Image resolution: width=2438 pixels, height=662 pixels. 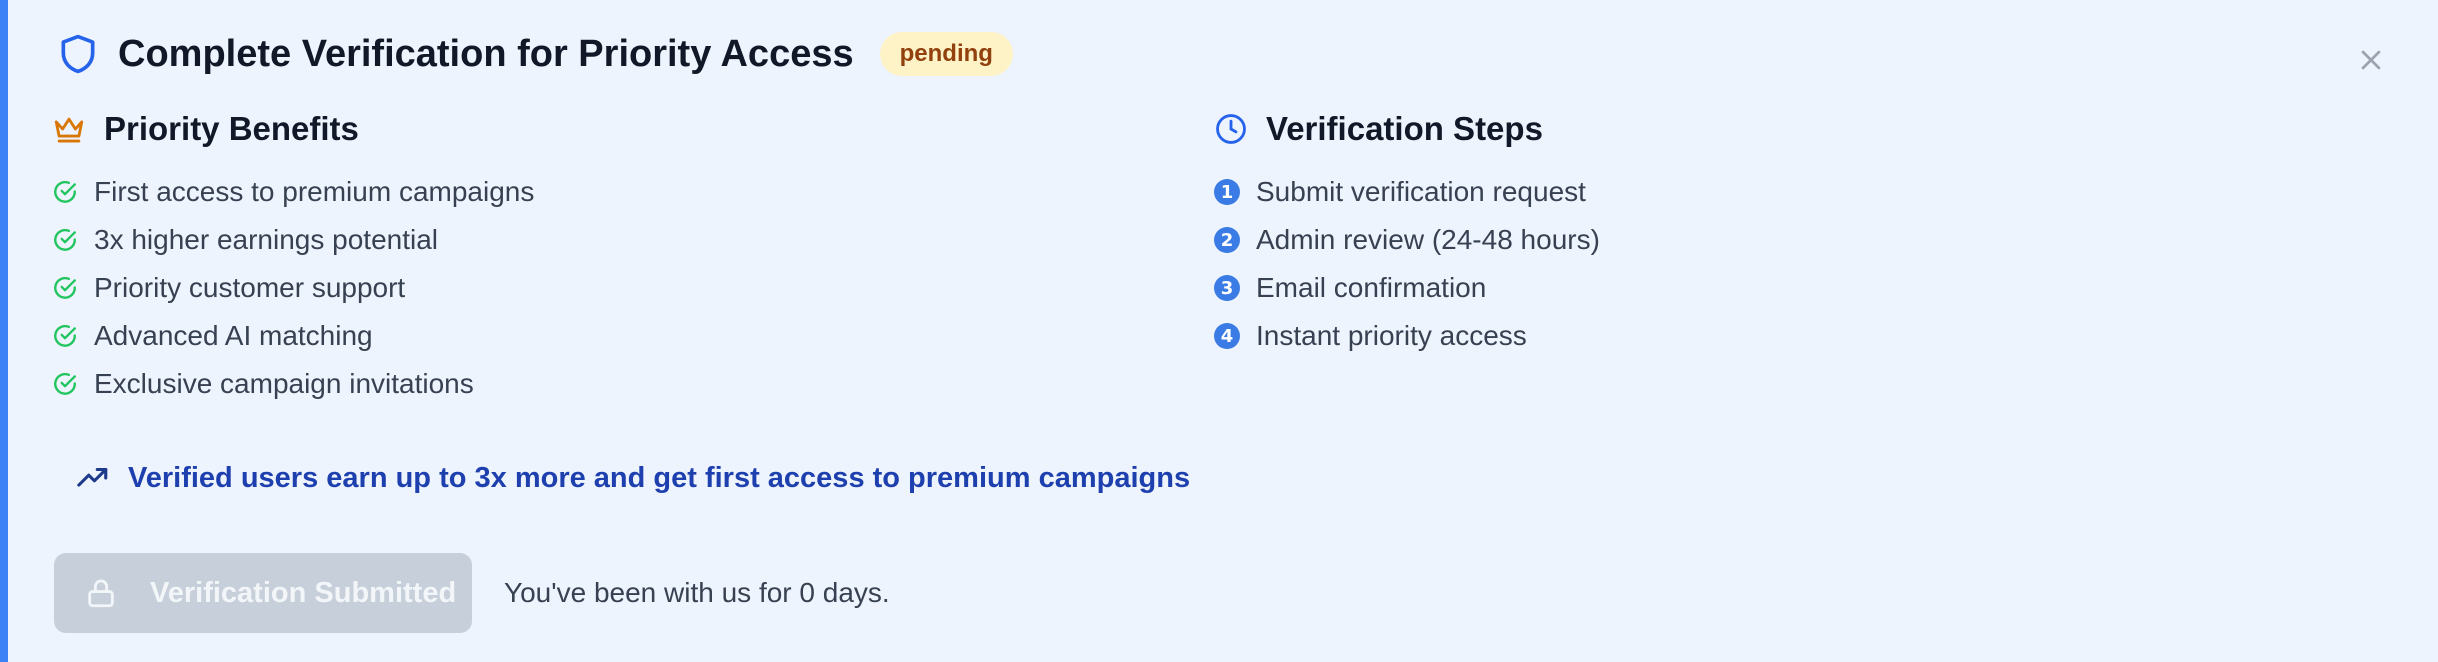 I want to click on benefit-item: Priority customer support, so click(x=293, y=288).